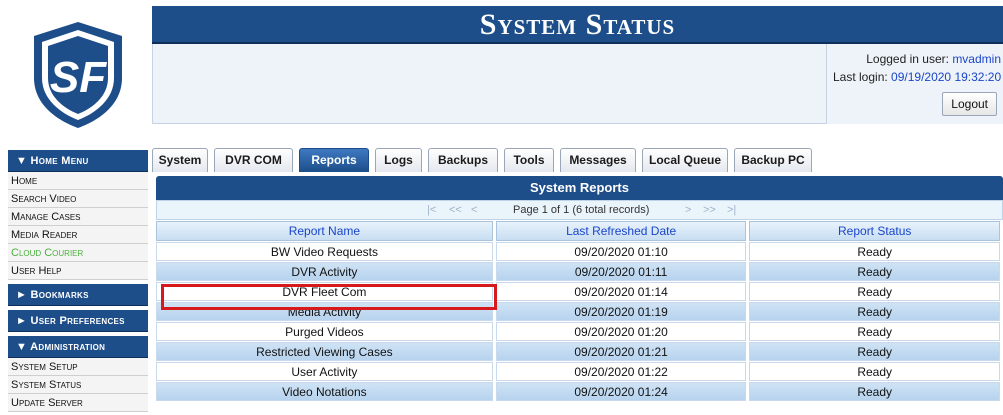  What do you see at coordinates (78, 235) in the screenshot?
I see `sidebar-item-media-reader: Media Reader` at bounding box center [78, 235].